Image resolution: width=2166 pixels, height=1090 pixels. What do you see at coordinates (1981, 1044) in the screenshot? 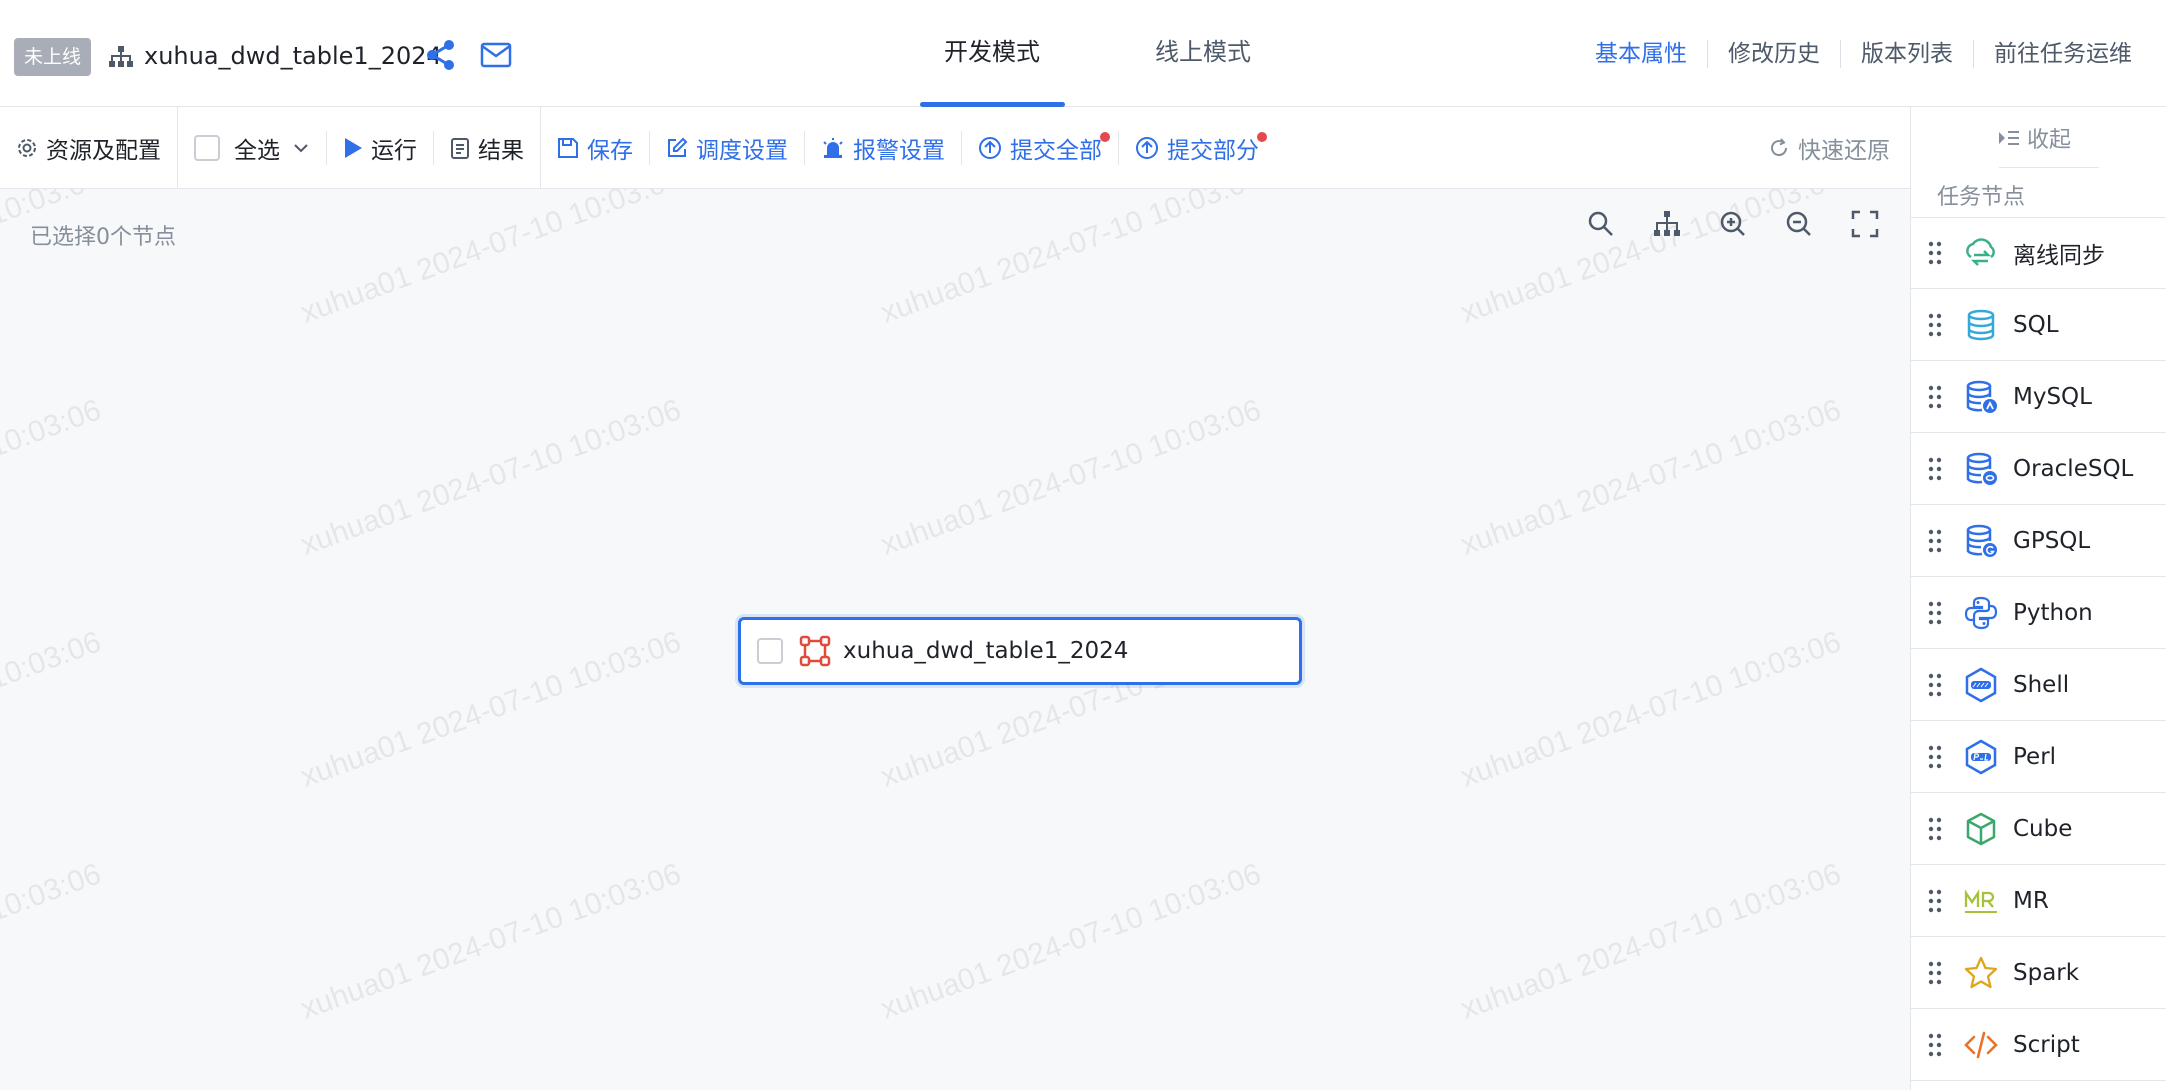
I see `code-icon` at bounding box center [1981, 1044].